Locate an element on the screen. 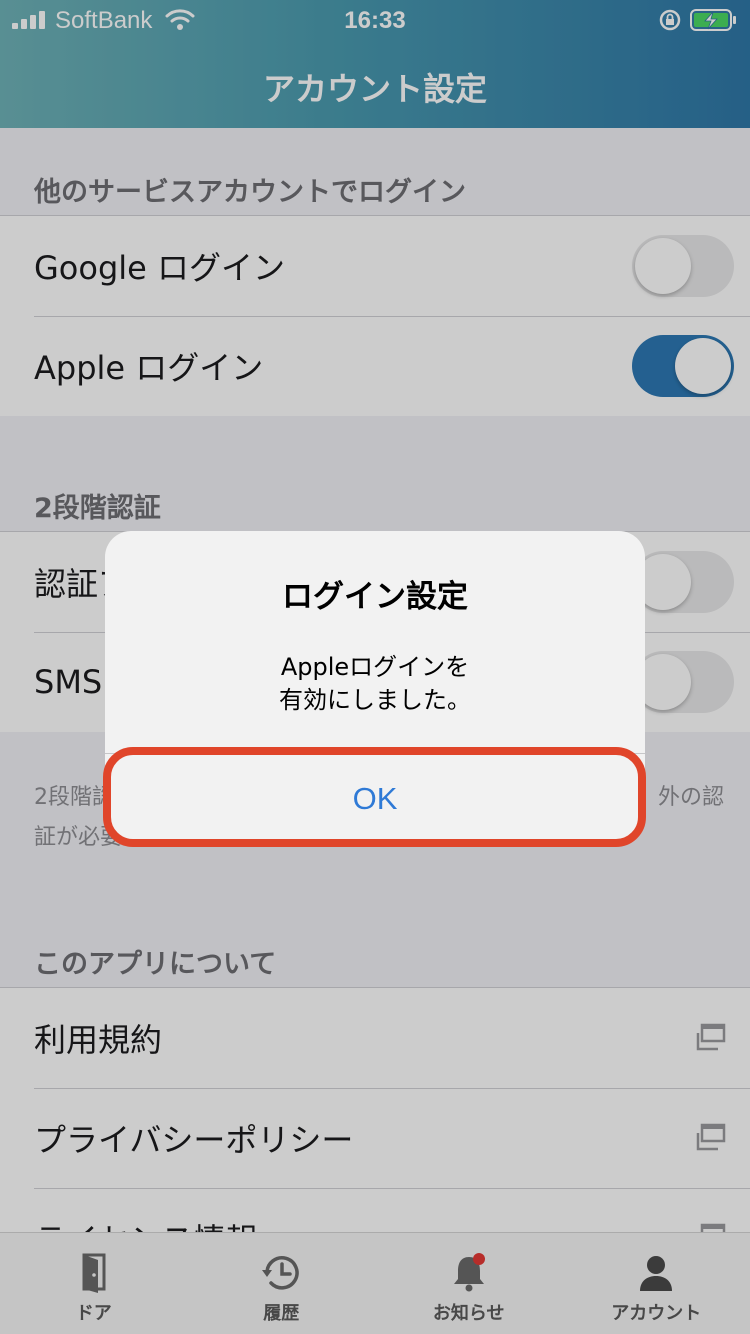 The width and height of the screenshot is (750, 1334). alert-message: Appleログインを 有効にしました。 is located at coordinates (375, 684).